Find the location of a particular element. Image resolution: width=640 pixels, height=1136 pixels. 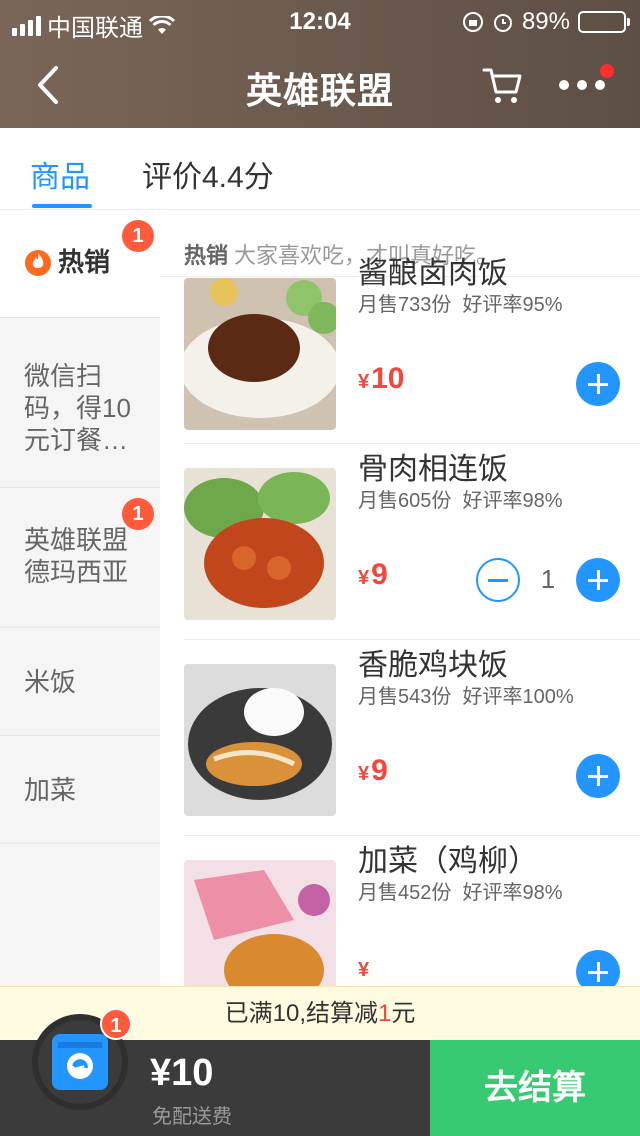

flame-icon is located at coordinates (38, 263).